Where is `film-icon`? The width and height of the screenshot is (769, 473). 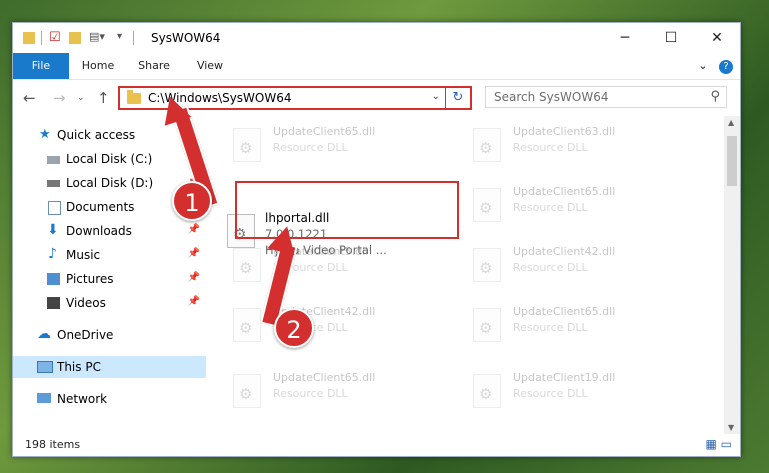
film-icon is located at coordinates (53, 303).